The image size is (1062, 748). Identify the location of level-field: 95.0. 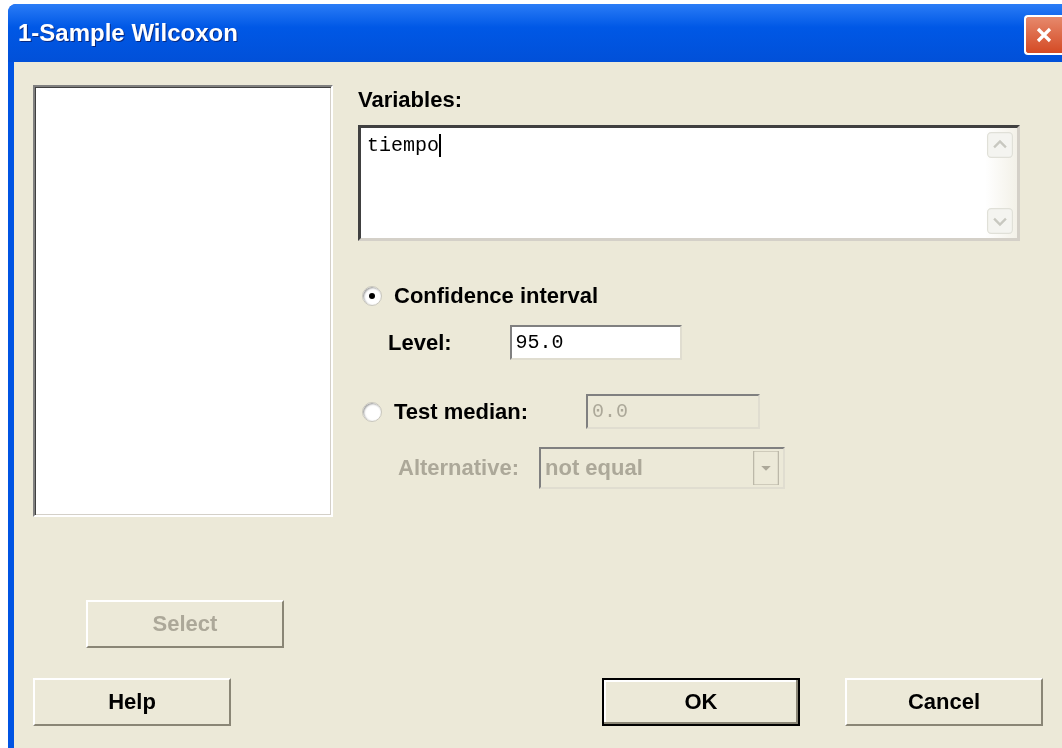
(595, 342).